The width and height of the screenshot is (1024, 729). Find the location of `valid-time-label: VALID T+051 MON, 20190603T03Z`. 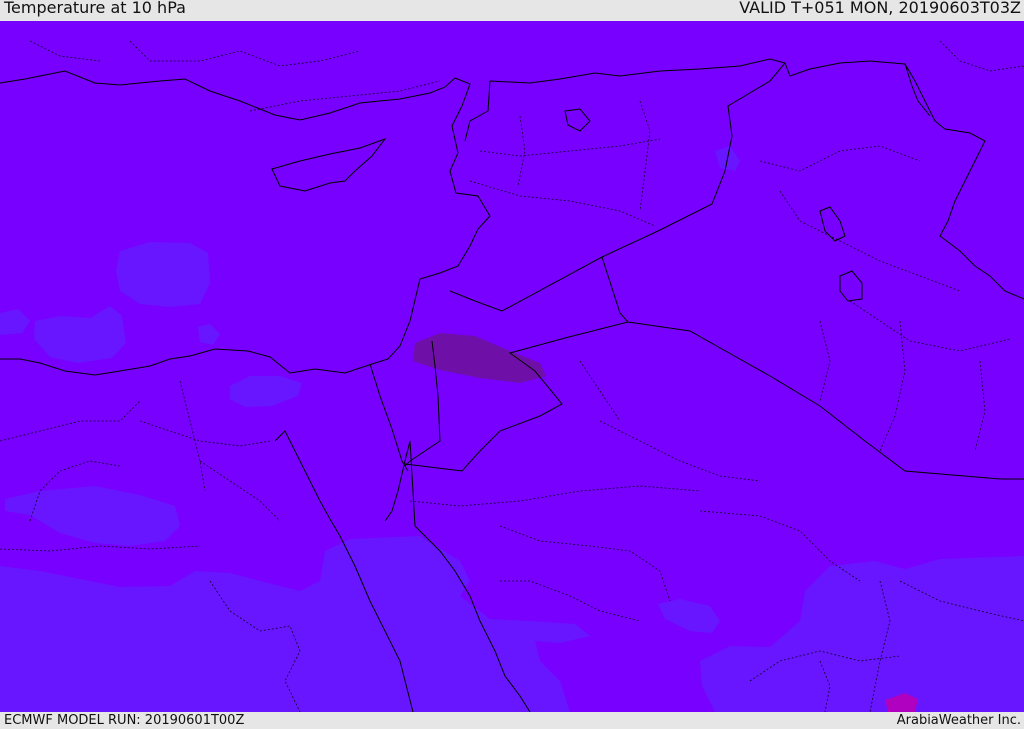

valid-time-label: VALID T+051 MON, 20190603T03Z is located at coordinates (880, 8).